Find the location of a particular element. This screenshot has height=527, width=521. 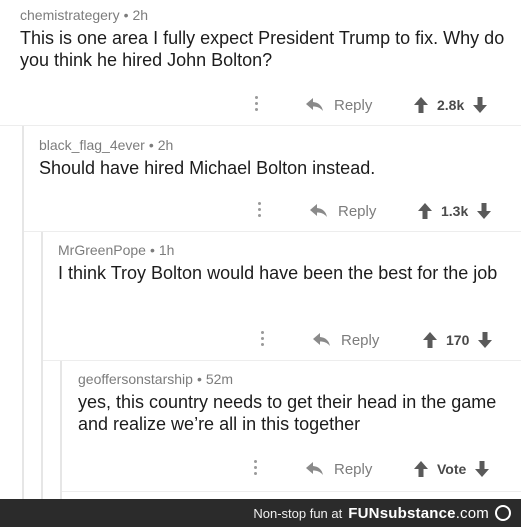

comment-meta: MrGreenPope • 1h is located at coordinates (285, 250).